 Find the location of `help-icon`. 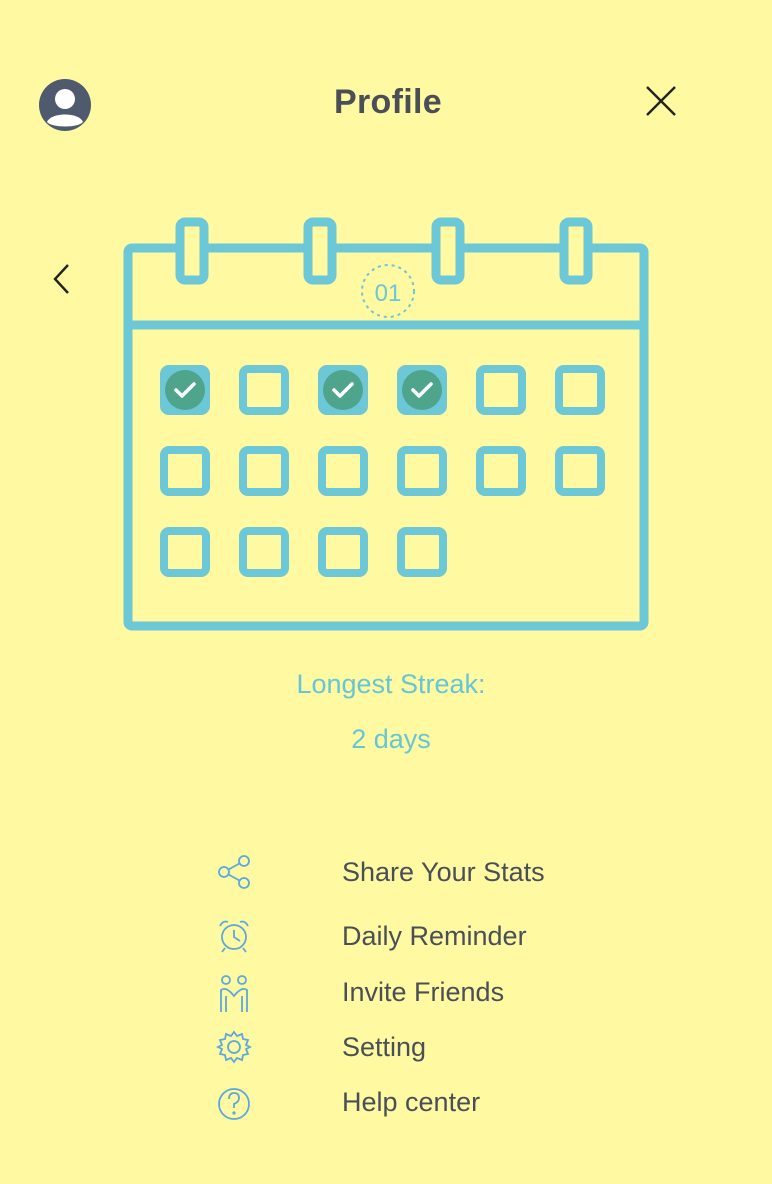

help-icon is located at coordinates (234, 1102).